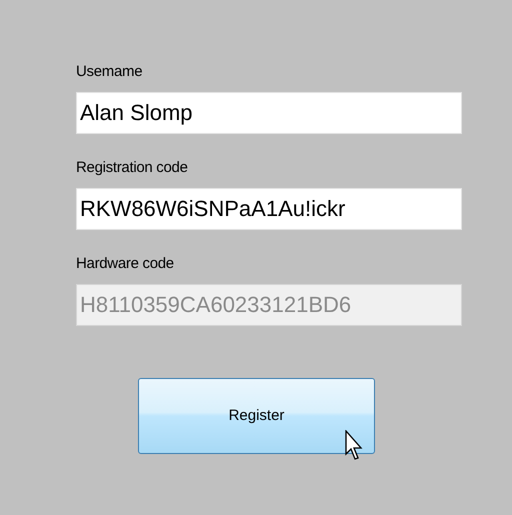 This screenshot has width=512, height=515. What do you see at coordinates (110, 72) in the screenshot?
I see `field-label: Usemame` at bounding box center [110, 72].